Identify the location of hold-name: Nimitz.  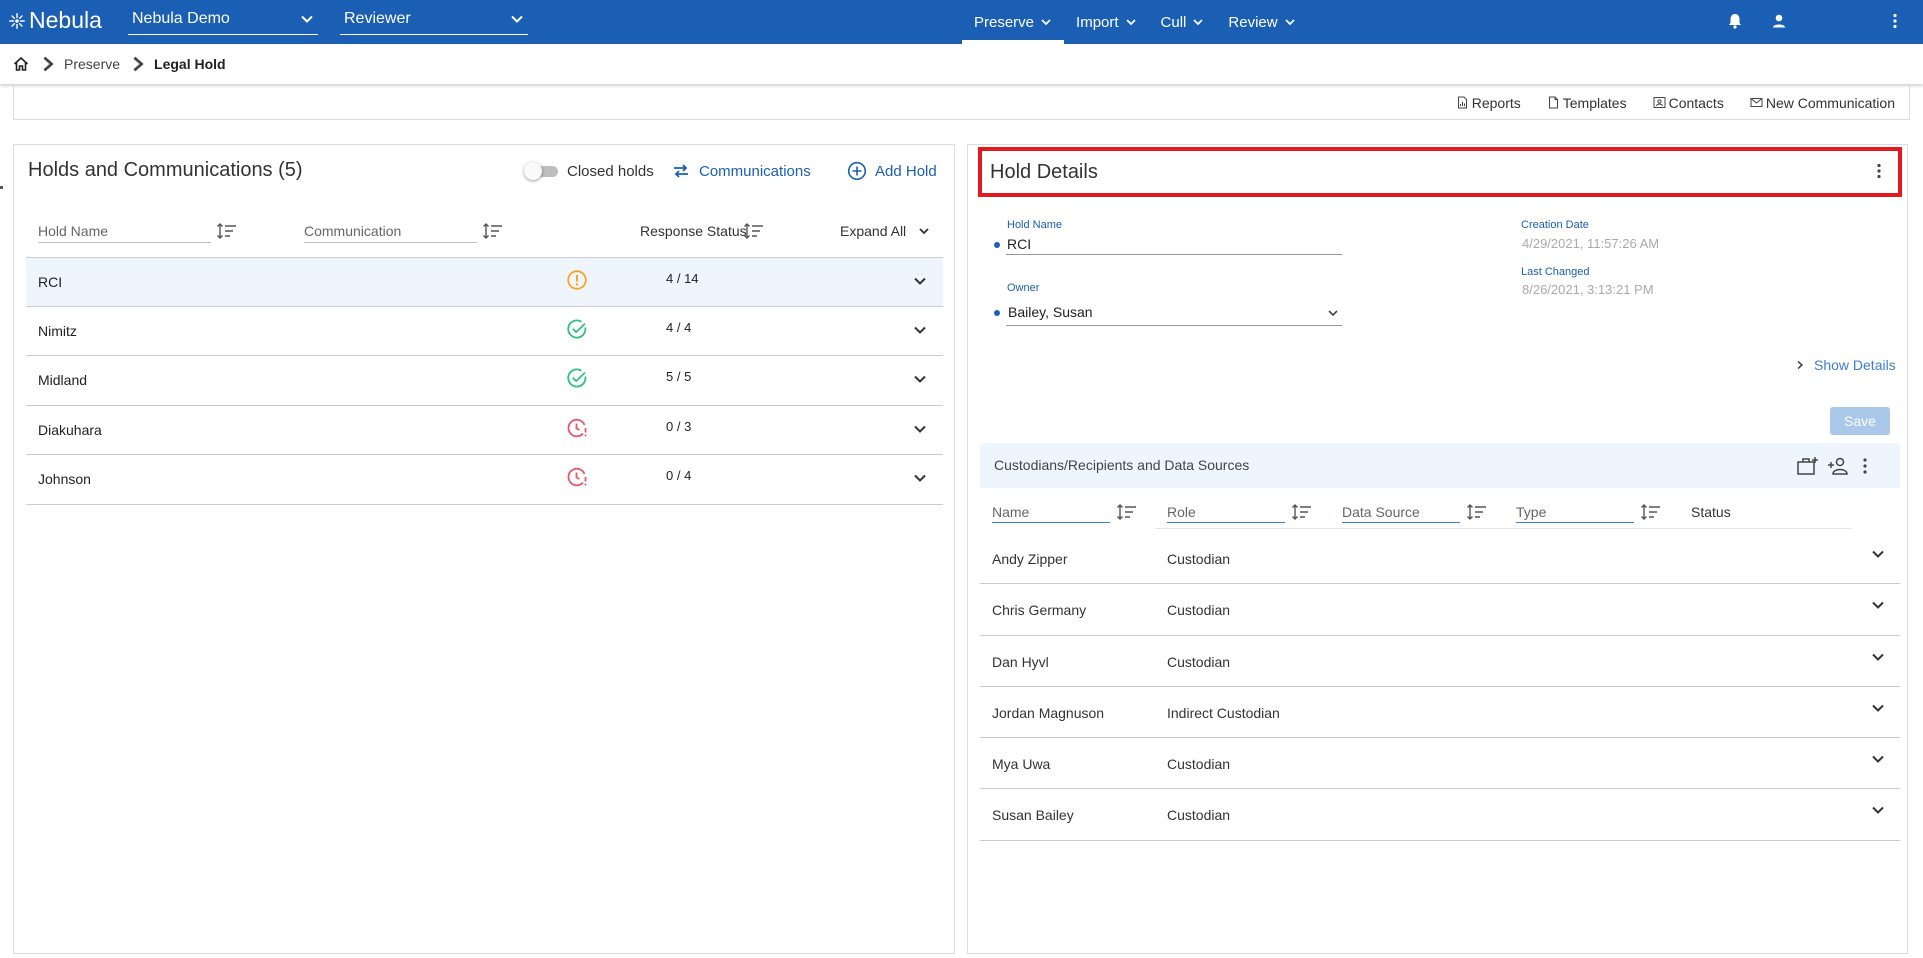
(57, 330).